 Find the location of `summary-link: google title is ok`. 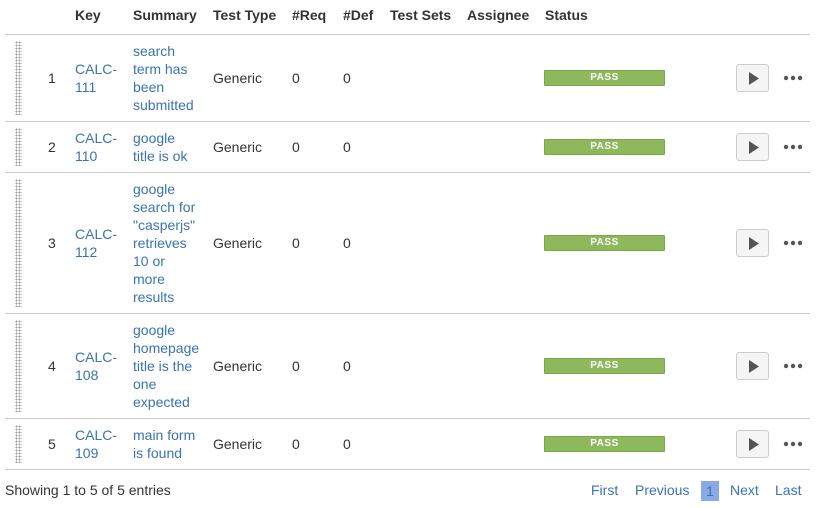

summary-link: google title is ok is located at coordinates (165, 147).